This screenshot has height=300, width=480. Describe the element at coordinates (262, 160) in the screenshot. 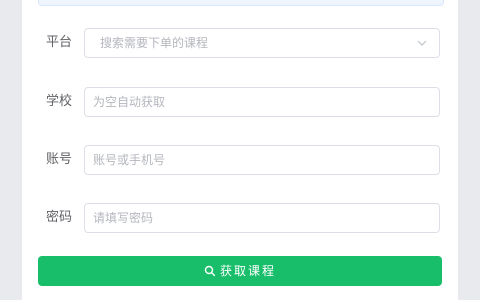

I see `account-input: 账号或手机号` at that location.